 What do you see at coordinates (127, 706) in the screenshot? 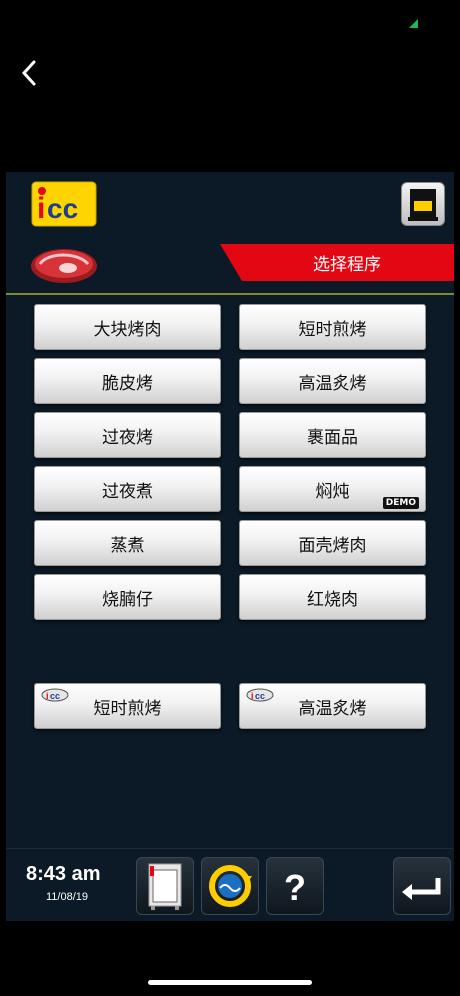
I see `favorite-program-button: i cc 短时煎烤` at bounding box center [127, 706].